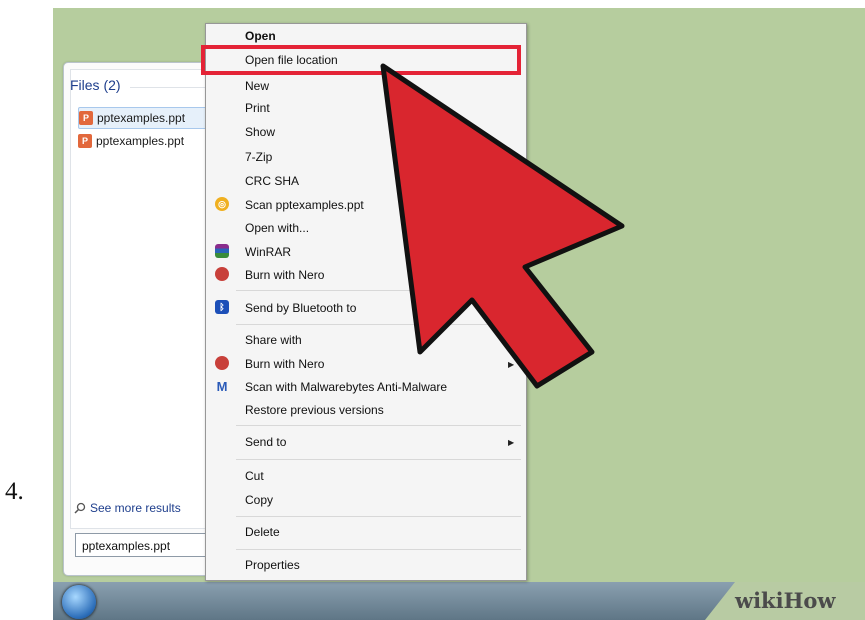  Describe the element at coordinates (502, 226) in the screenshot. I see `pointer-arrow-icon` at that location.